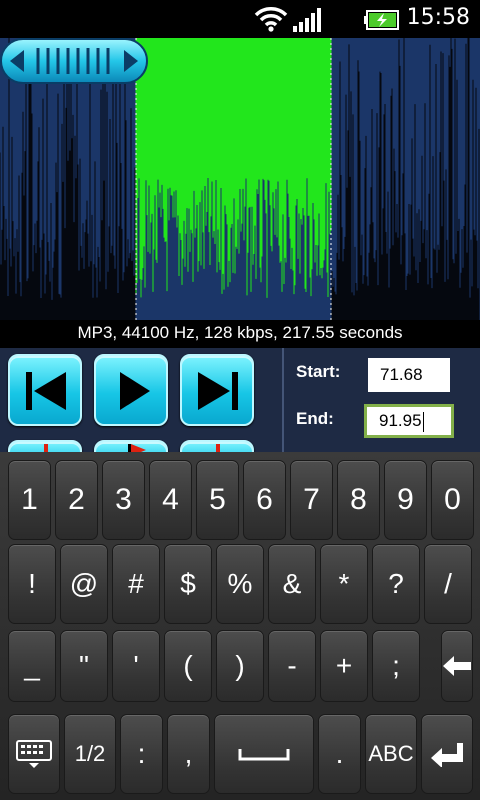 The height and width of the screenshot is (800, 480). Describe the element at coordinates (170, 500) in the screenshot. I see `key-4: 4` at that location.